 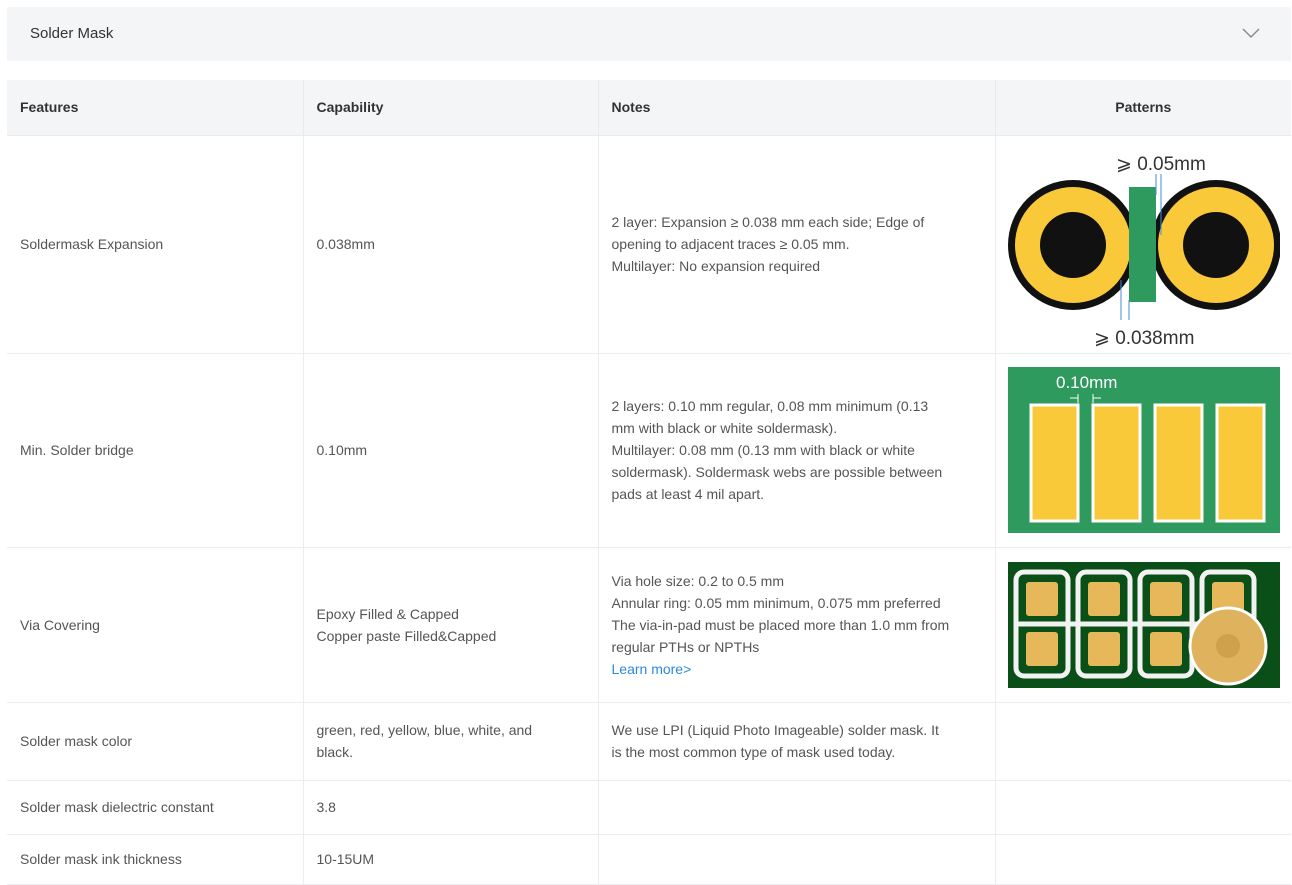 I want to click on via-in-pad-photo-icon, so click(x=1143, y=624).